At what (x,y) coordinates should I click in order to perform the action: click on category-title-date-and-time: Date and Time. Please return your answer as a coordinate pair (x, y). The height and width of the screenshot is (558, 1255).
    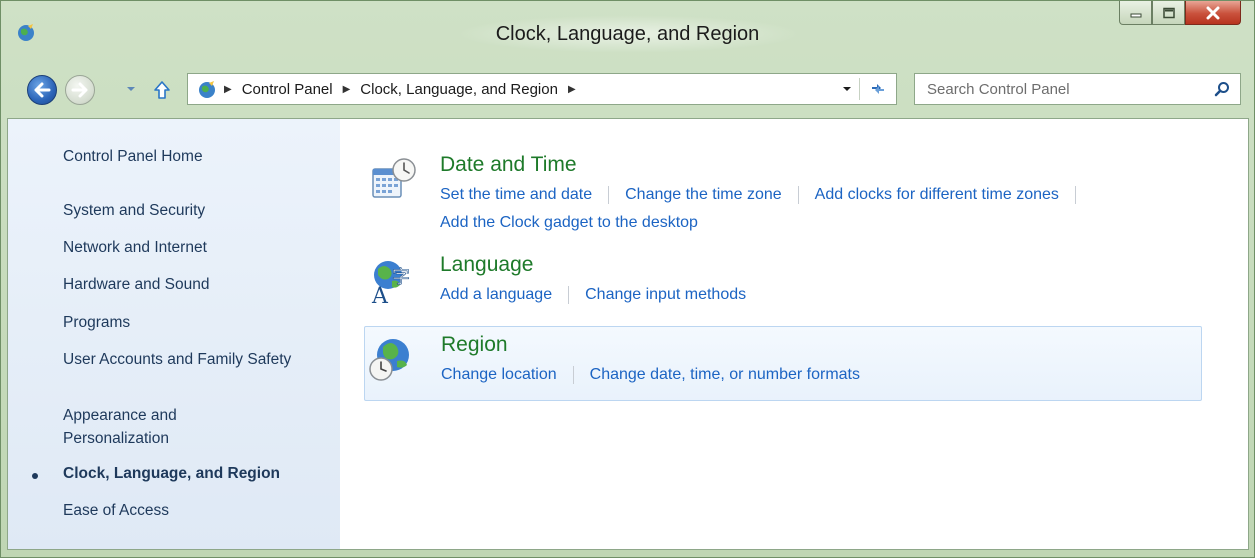
    Looking at the image, I should click on (508, 165).